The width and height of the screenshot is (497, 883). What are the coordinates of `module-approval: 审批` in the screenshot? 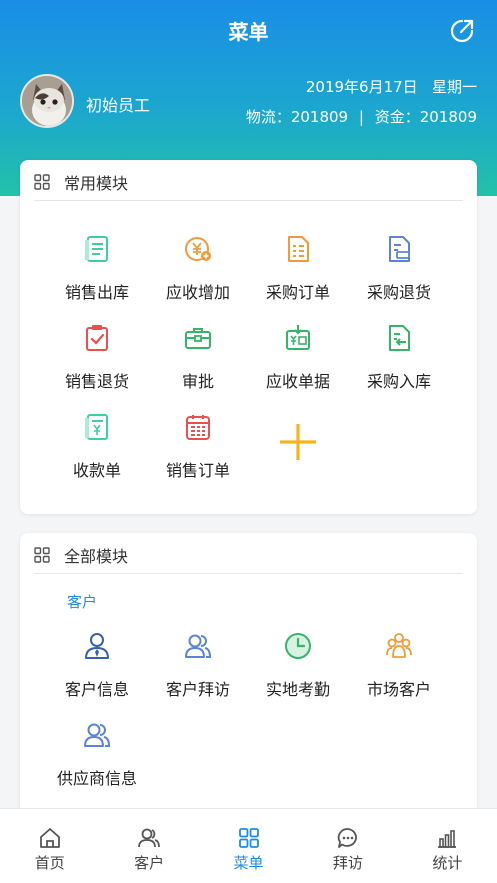 It's located at (198, 363).